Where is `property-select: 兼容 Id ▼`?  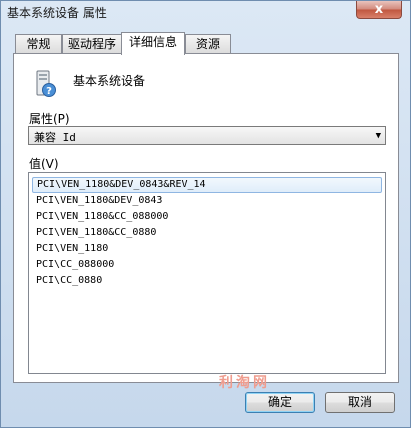
property-select: 兼容 Id ▼ is located at coordinates (207, 135).